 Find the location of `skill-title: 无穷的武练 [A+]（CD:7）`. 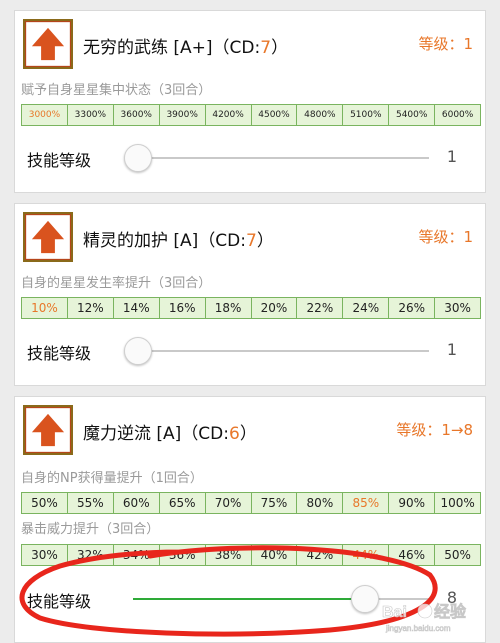

skill-title: 无穷的武练 [A+]（CD:7） is located at coordinates (186, 48).